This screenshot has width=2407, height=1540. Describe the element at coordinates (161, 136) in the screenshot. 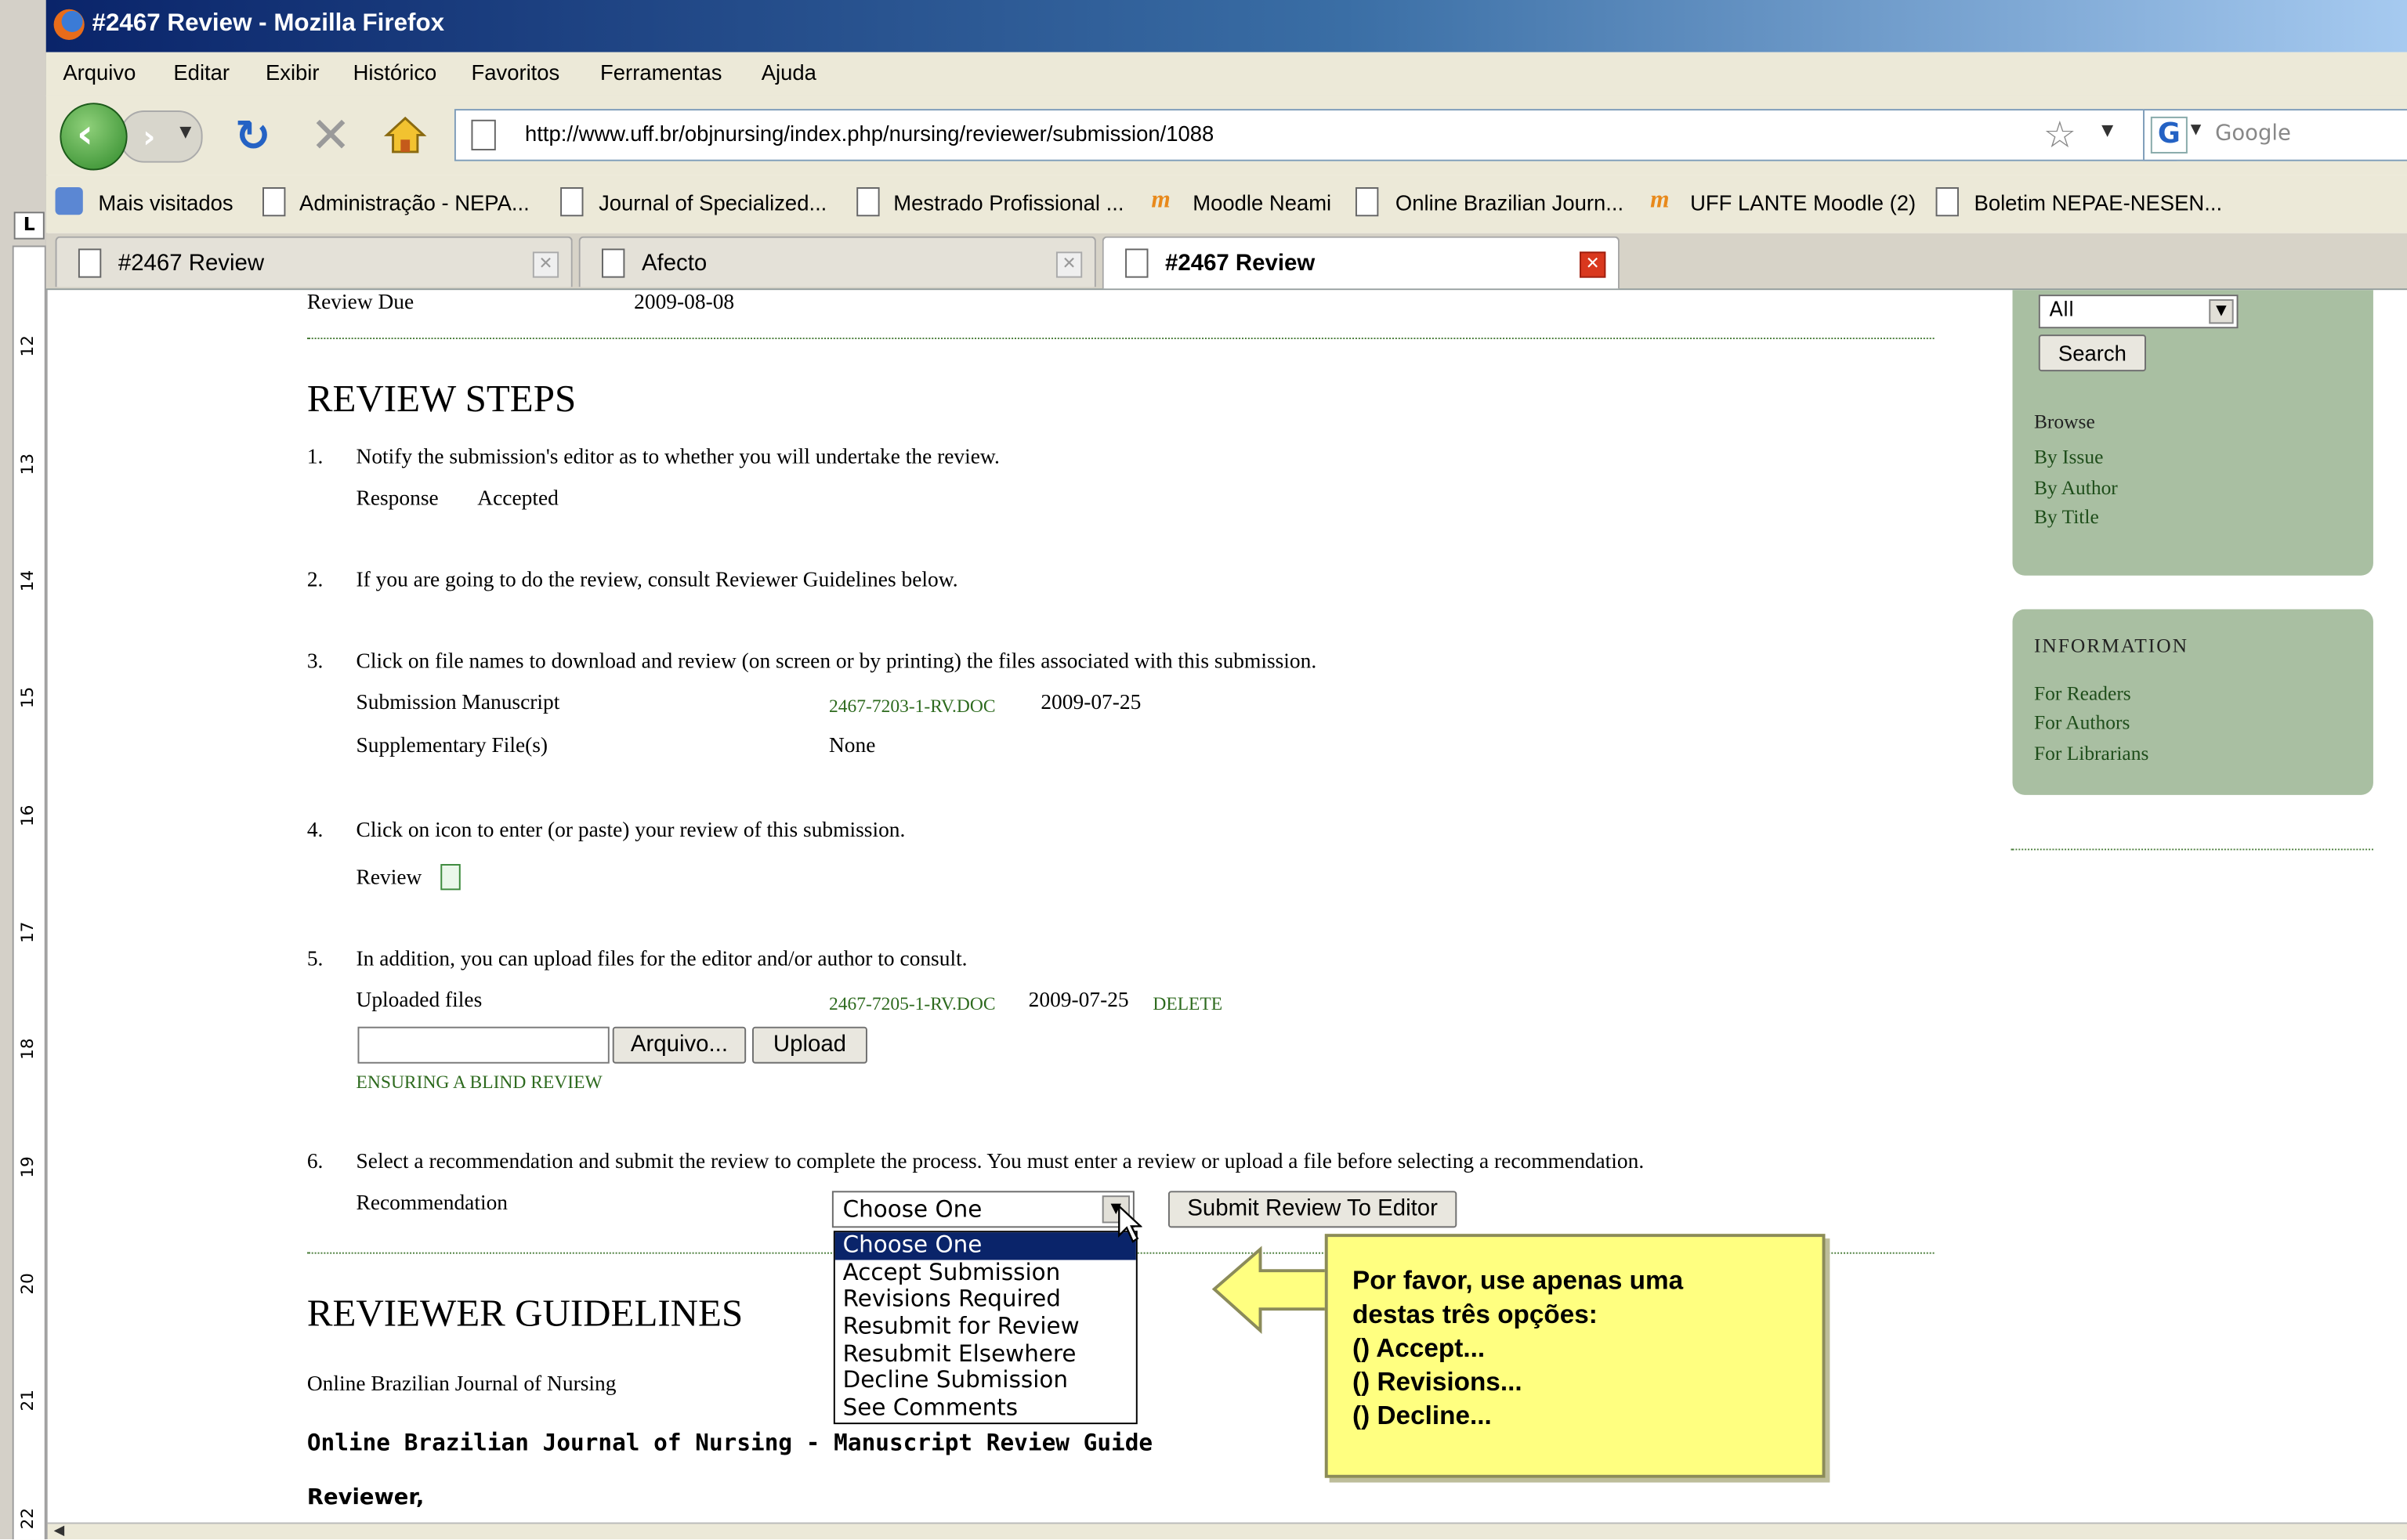

I see `forward-button: › ▼` at that location.